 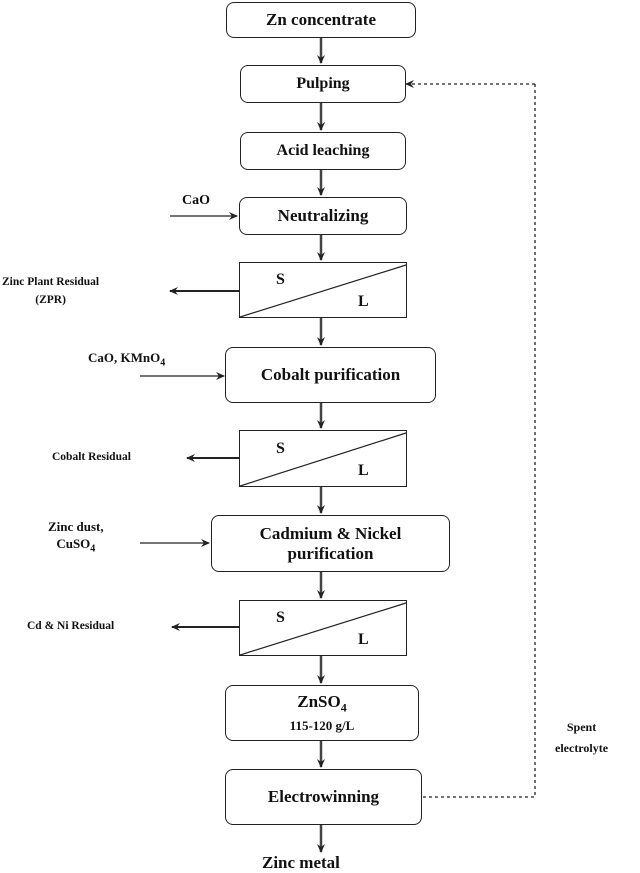 I want to click on cao-input-label: CaO, so click(x=196, y=200).